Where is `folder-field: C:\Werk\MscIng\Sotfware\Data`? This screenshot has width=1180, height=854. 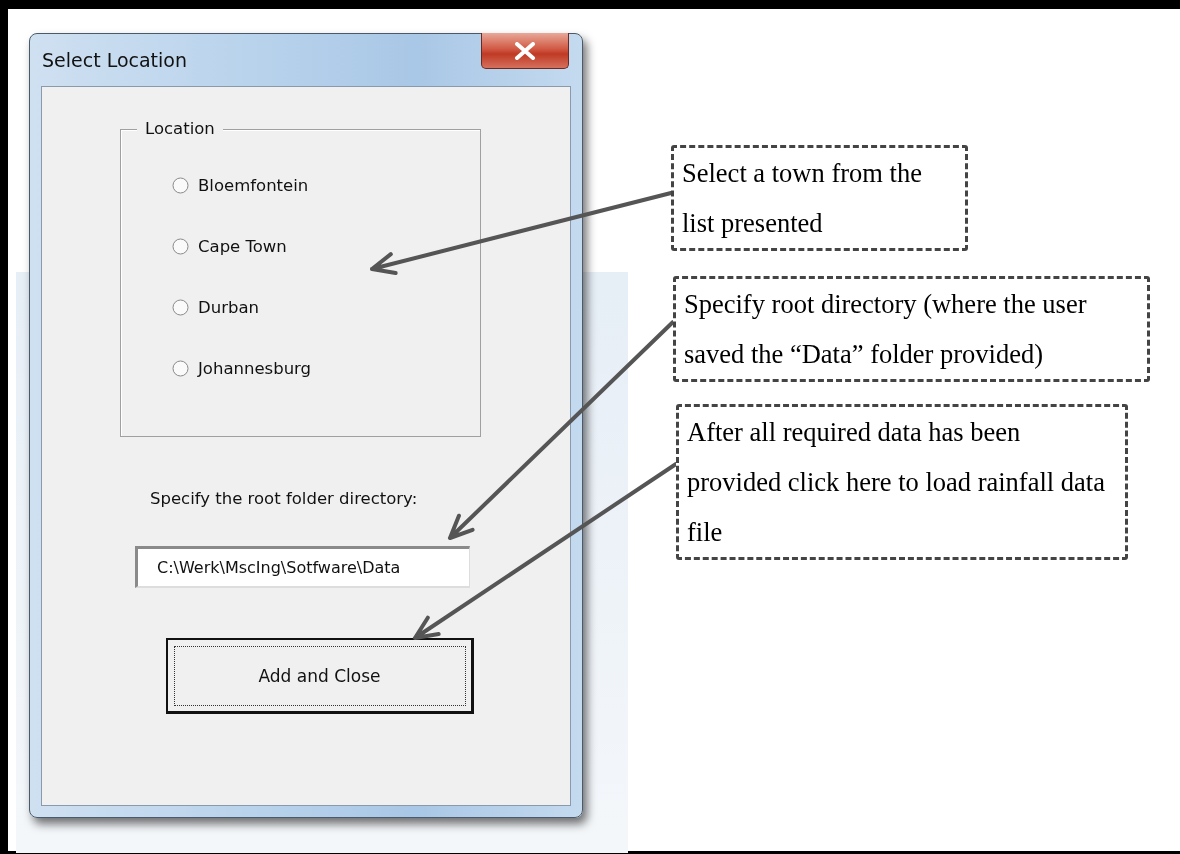
folder-field: C:\Werk\MscIng\Sotfware\Data is located at coordinates (302, 567).